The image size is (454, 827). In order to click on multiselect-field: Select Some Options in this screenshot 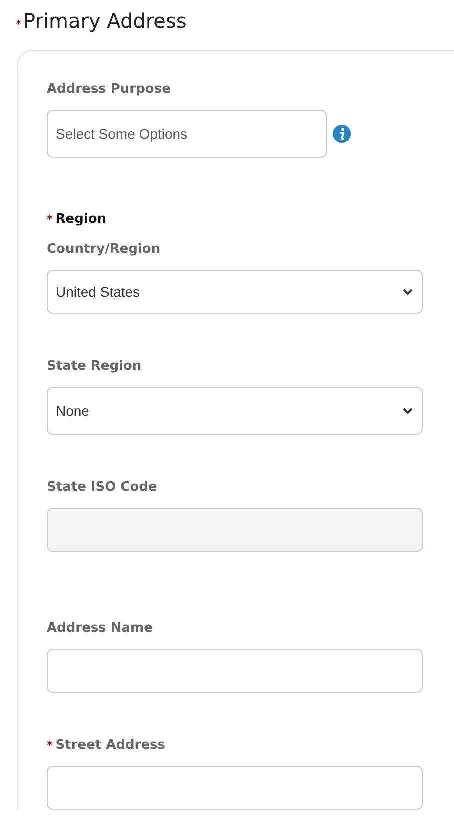, I will do `click(187, 134)`.